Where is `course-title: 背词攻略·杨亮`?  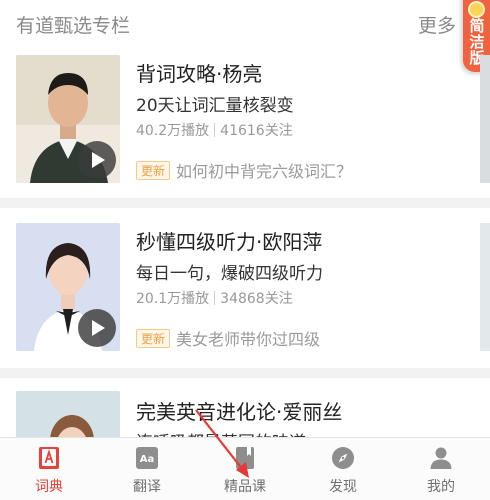 course-title: 背词攻略·杨亮 is located at coordinates (199, 74).